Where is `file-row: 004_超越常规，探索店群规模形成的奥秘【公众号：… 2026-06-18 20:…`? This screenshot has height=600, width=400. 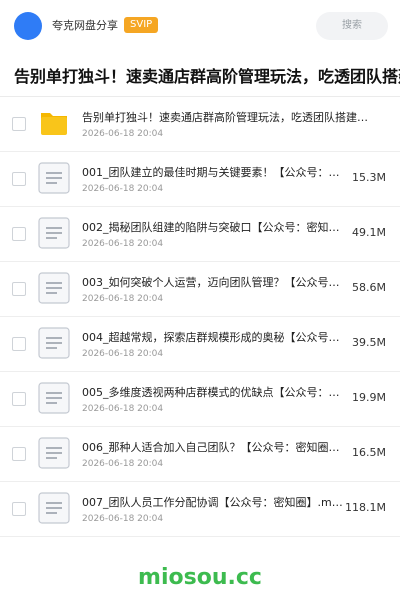
file-row: 004_超越常规，探索店群规模形成的奥秘【公众号：… 2026-06-18 20:… is located at coordinates (200, 344).